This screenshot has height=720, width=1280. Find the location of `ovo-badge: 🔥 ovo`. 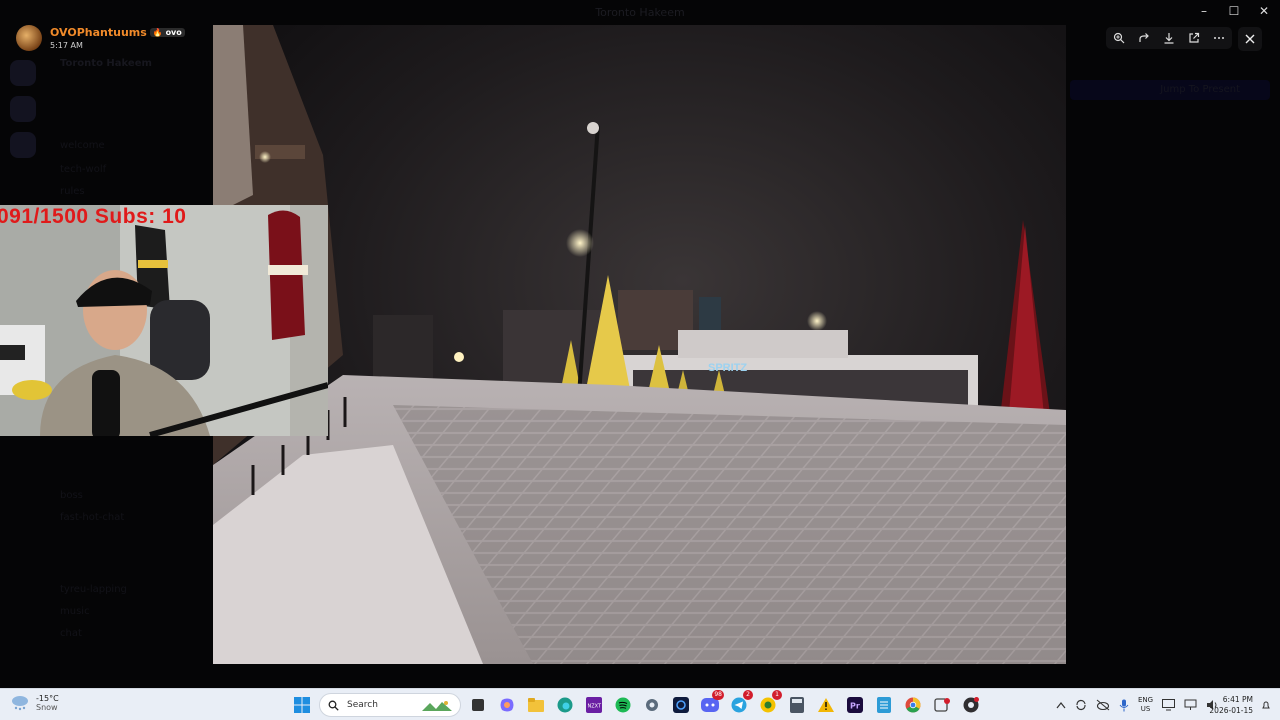

ovo-badge: 🔥 ovo is located at coordinates (167, 32).